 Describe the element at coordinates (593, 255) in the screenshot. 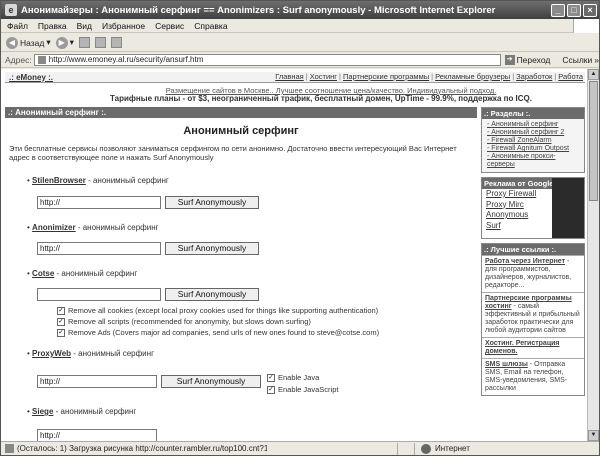

I see `vertical-scrollbar: ▲ ▼` at that location.